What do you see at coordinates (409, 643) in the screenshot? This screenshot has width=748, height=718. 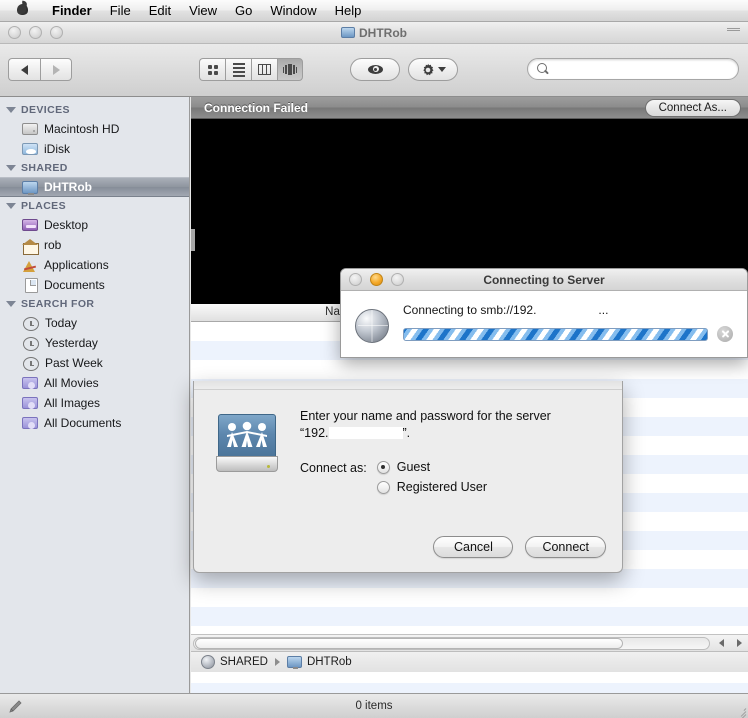 I see `scrollbar-thumb` at bounding box center [409, 643].